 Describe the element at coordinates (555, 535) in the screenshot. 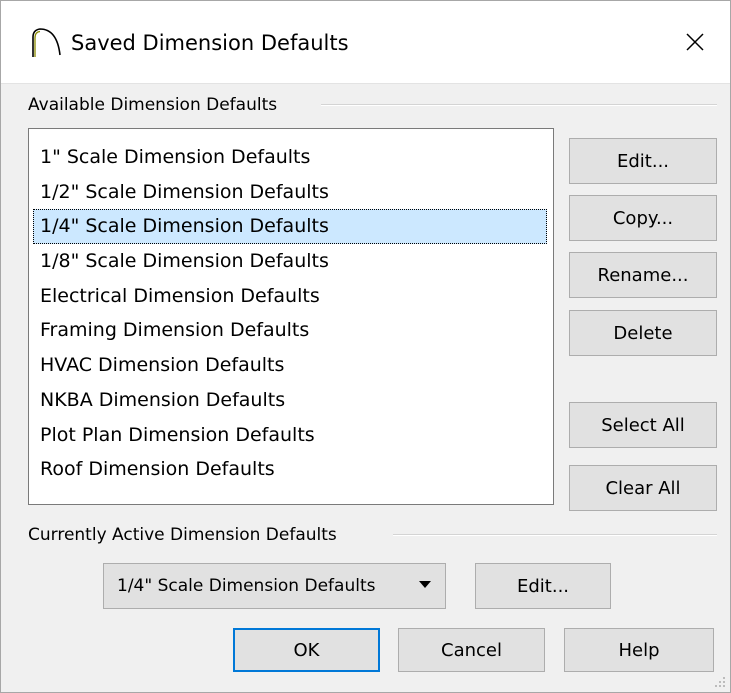

I see `active-group-divider` at that location.